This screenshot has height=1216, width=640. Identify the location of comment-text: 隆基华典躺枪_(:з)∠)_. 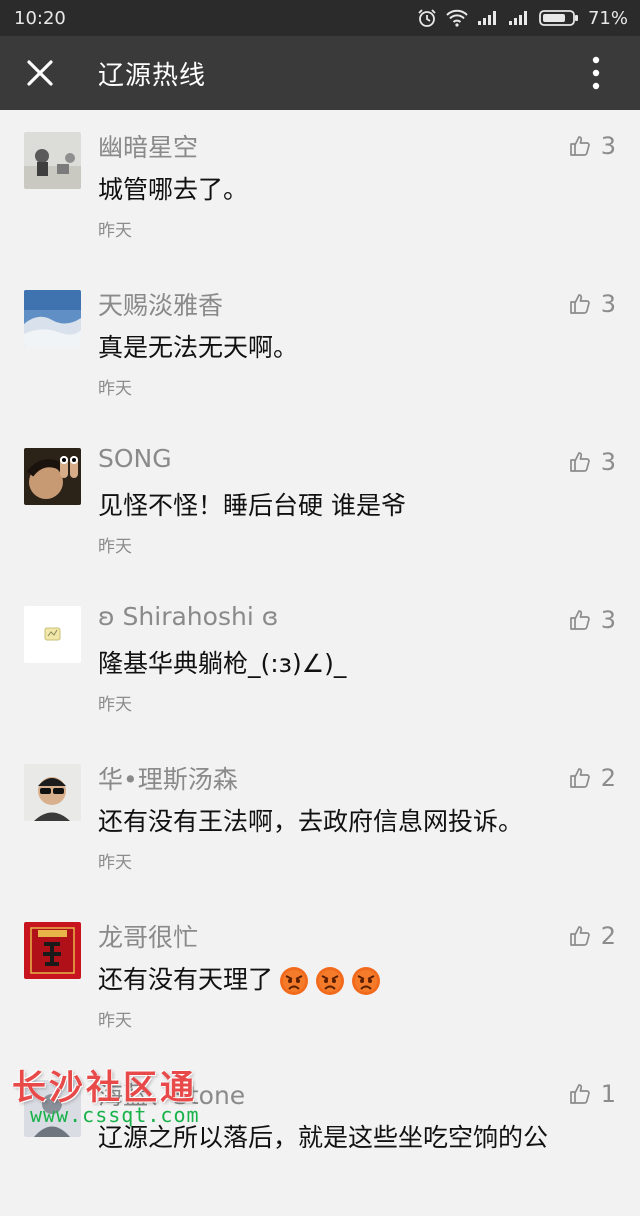
(222, 663).